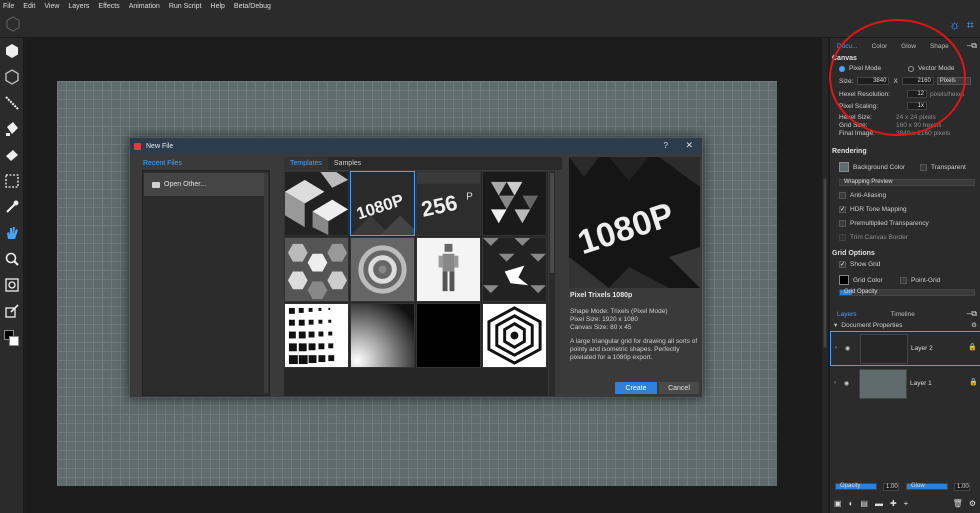 The width and height of the screenshot is (980, 513). What do you see at coordinates (921, 383) in the screenshot?
I see `layer-1-name: Layer 1` at bounding box center [921, 383].